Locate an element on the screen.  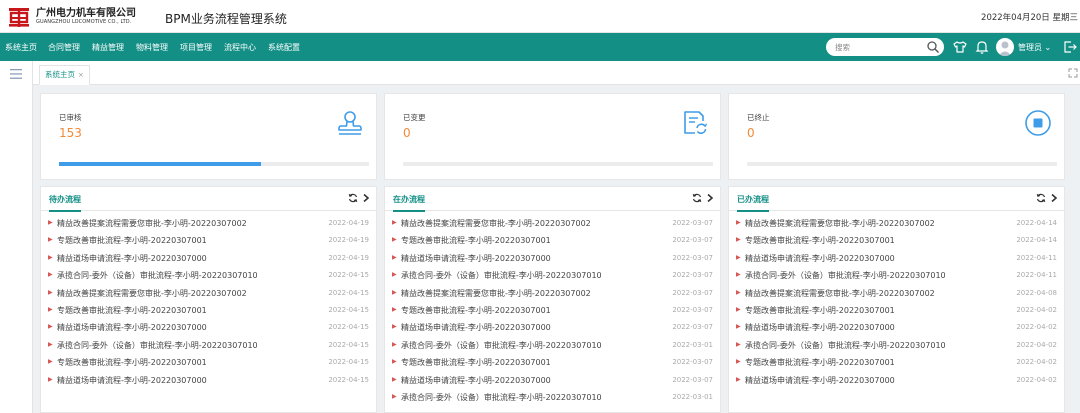
search-icon is located at coordinates (933, 47).